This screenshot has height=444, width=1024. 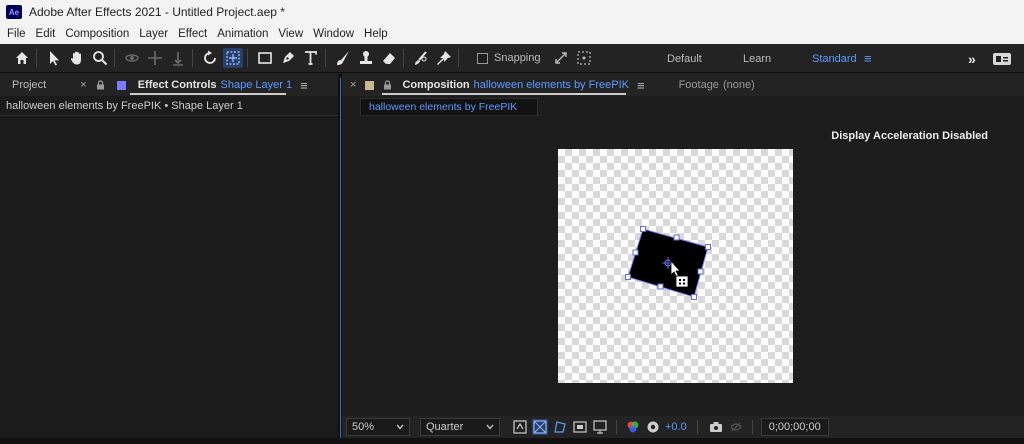 What do you see at coordinates (517, 58) in the screenshot?
I see `snapping-label: Snapping` at bounding box center [517, 58].